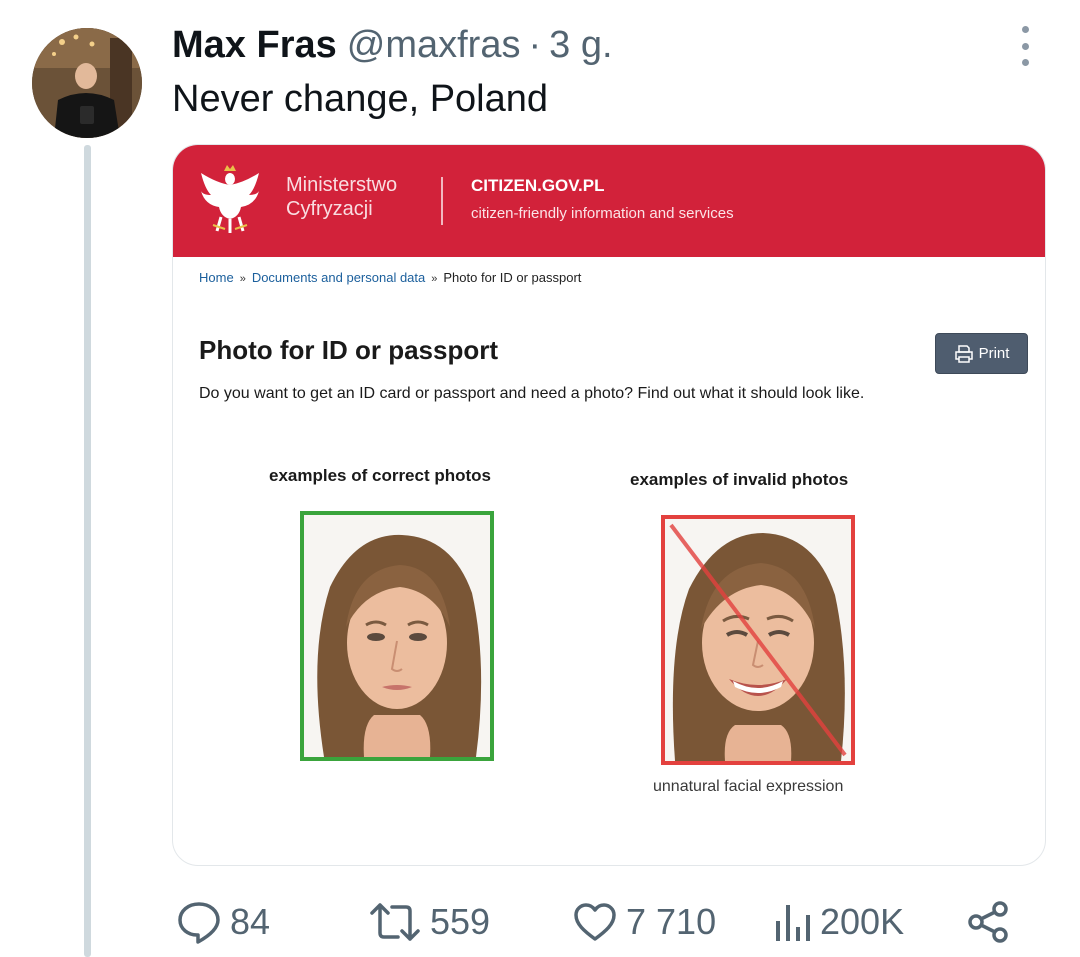 This screenshot has height=957, width=1080. Describe the element at coordinates (348, 350) in the screenshot. I see `page-title: Photo for ID or passport` at that location.